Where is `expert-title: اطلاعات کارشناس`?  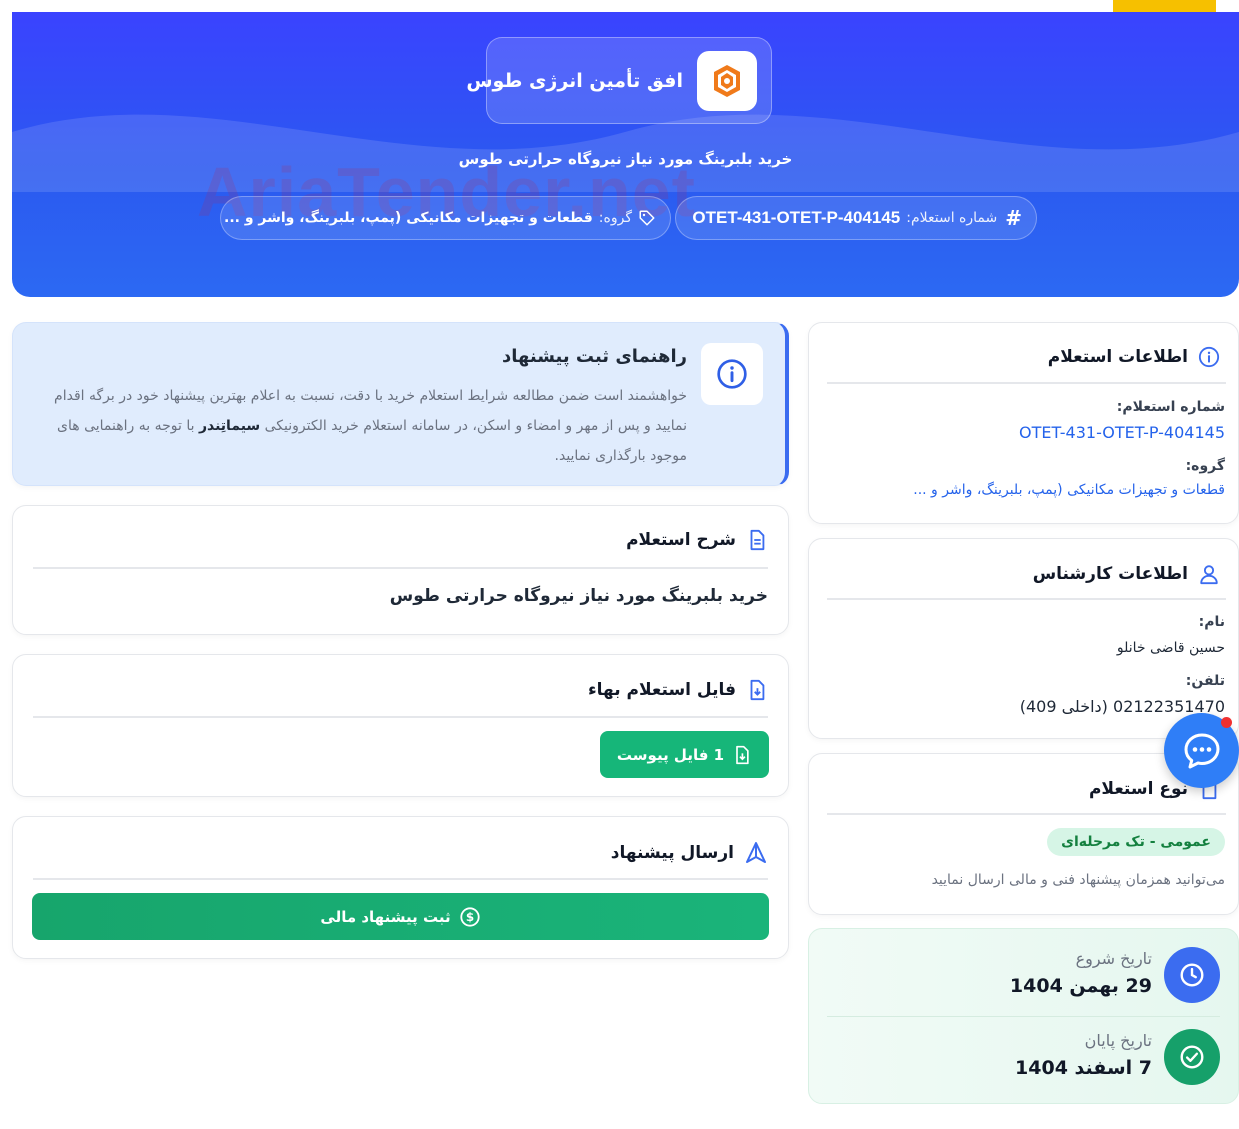
expert-title: اطلاعات کارشناس is located at coordinates (1110, 574).